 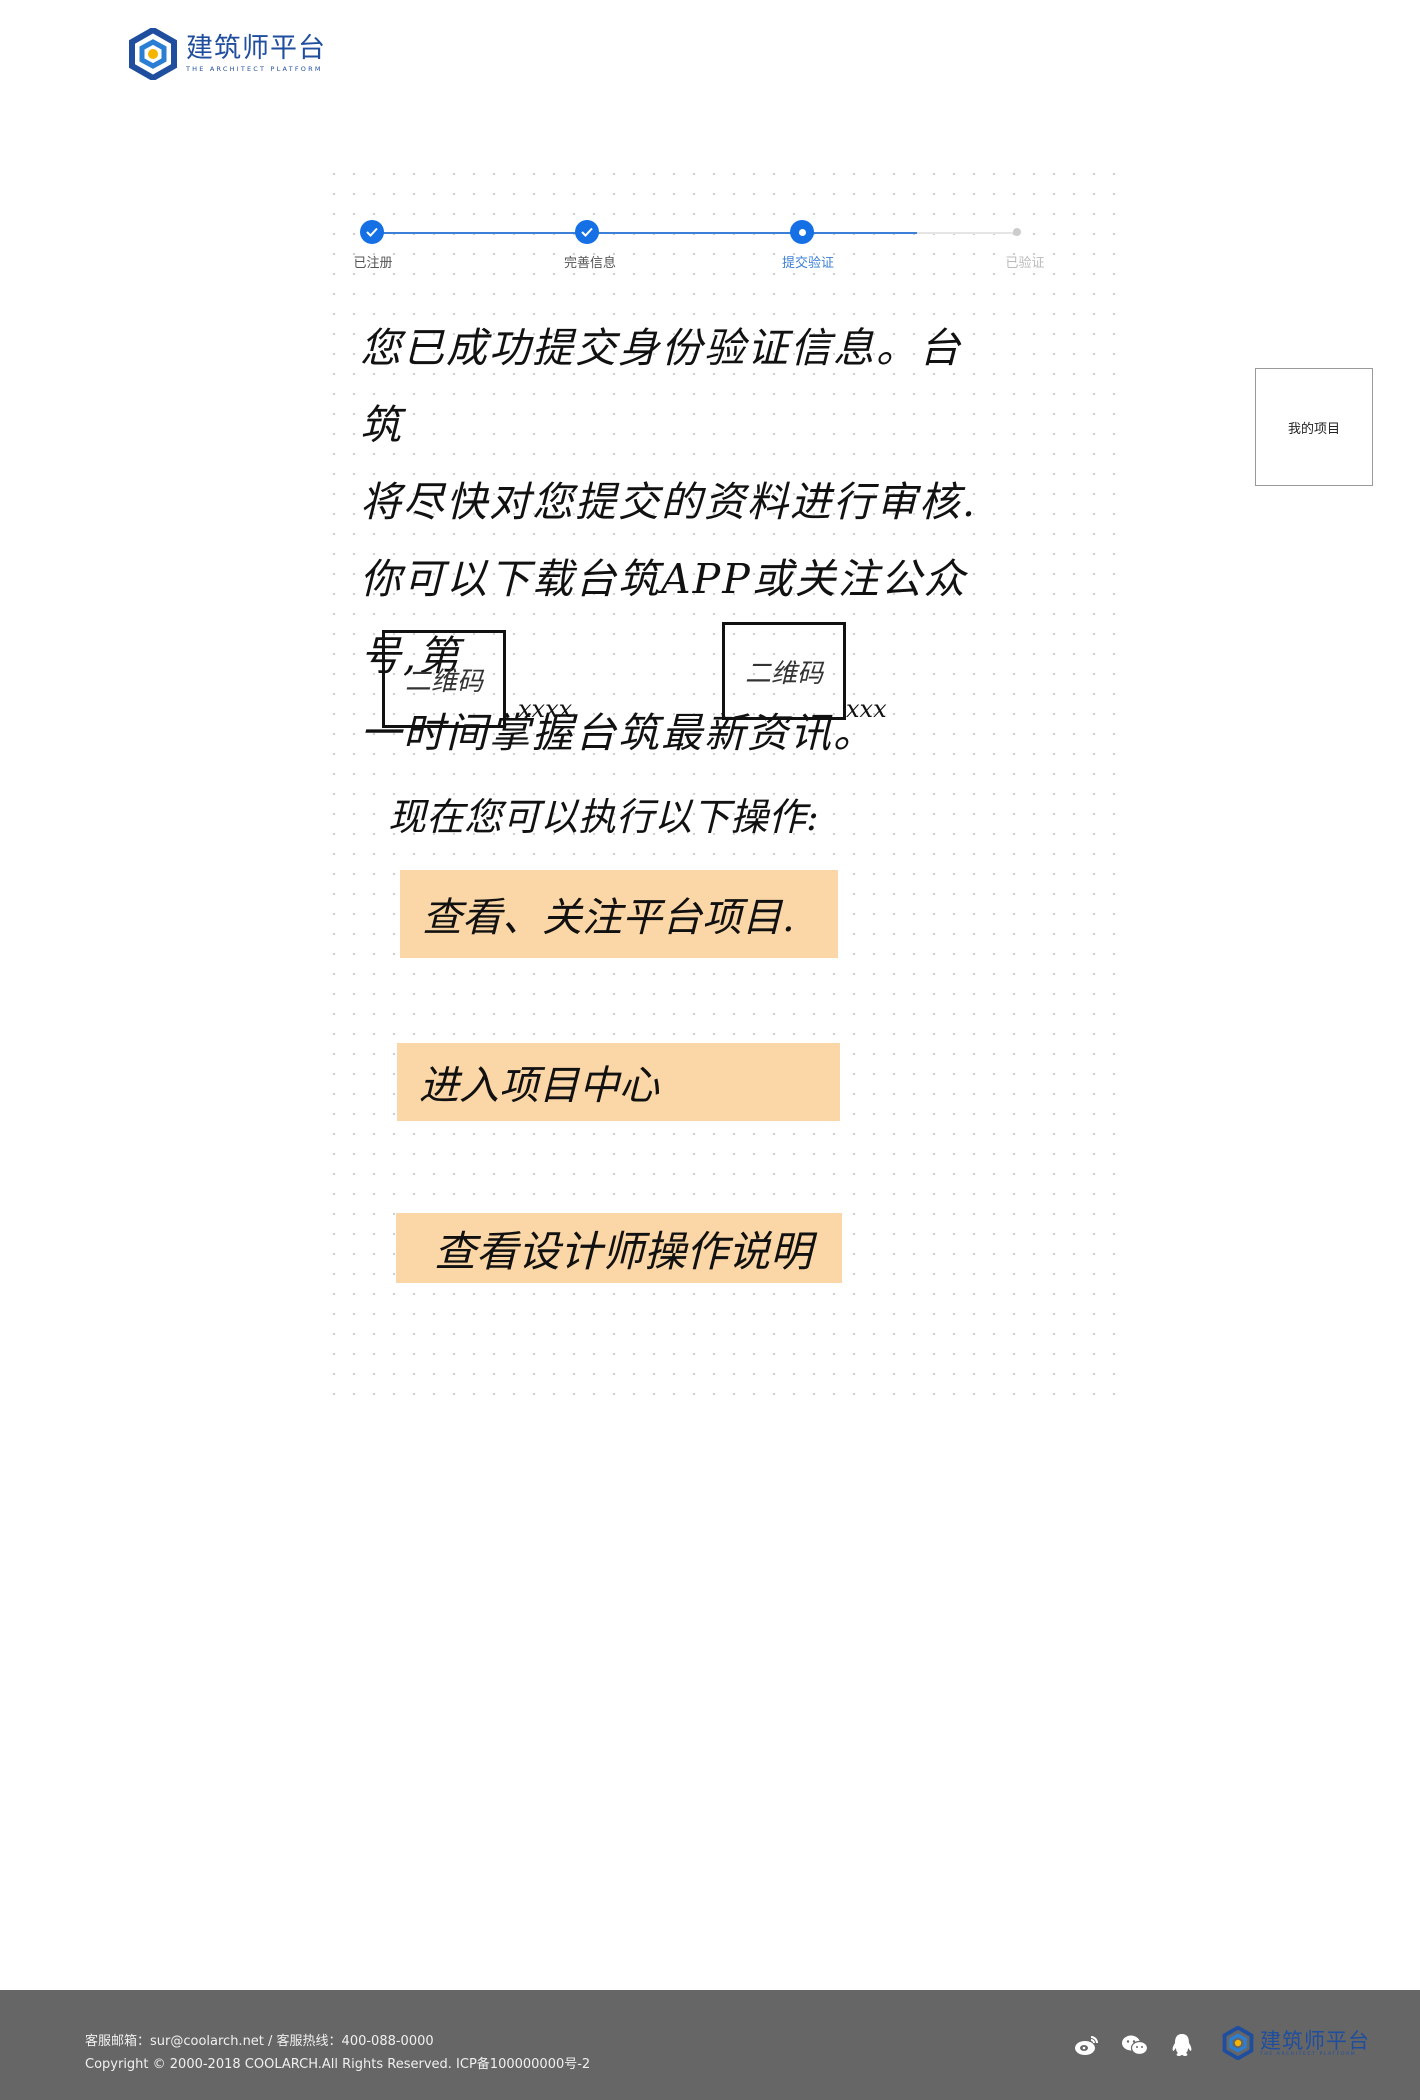 I want to click on footer-logo: 建筑师平台 THE ARCHITECT PLATFORM, so click(x=1296, y=2043).